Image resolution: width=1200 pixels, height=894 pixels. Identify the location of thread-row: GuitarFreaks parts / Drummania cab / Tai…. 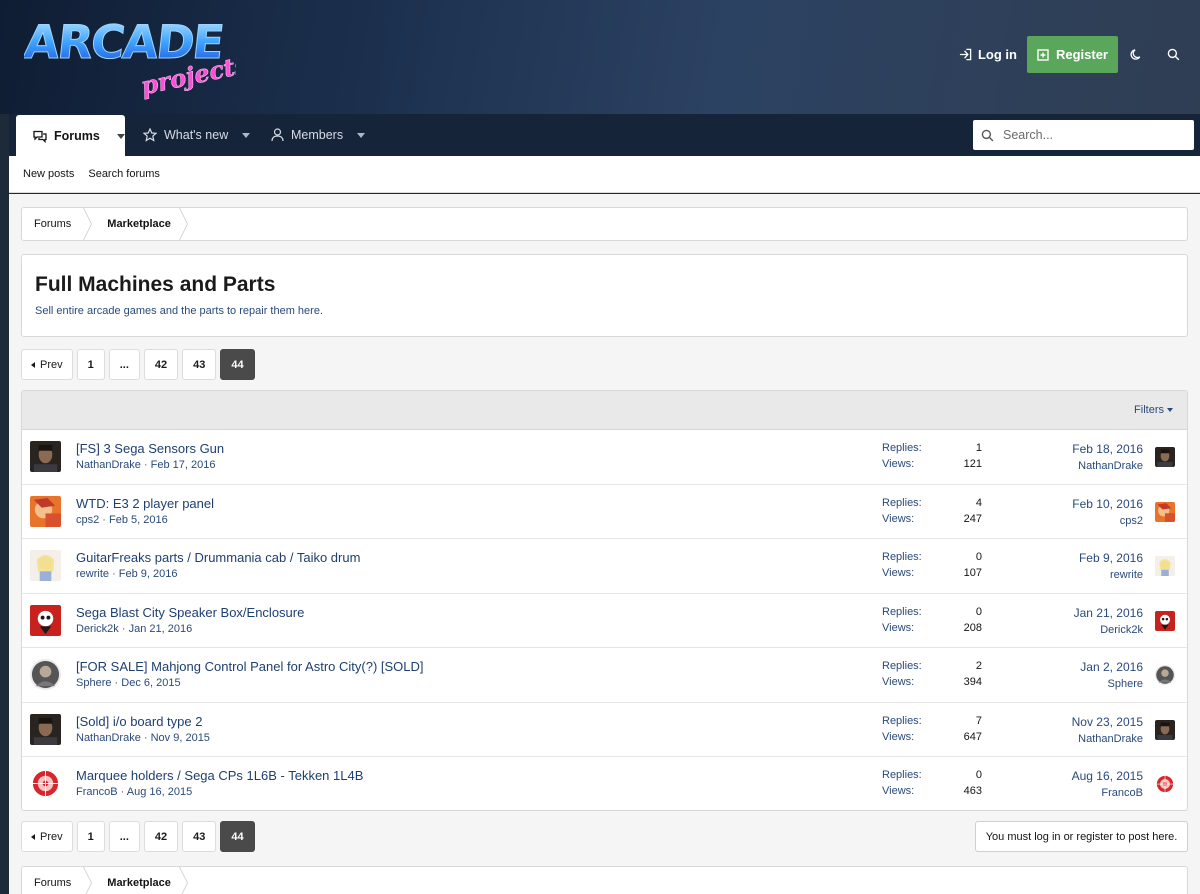
(604, 566).